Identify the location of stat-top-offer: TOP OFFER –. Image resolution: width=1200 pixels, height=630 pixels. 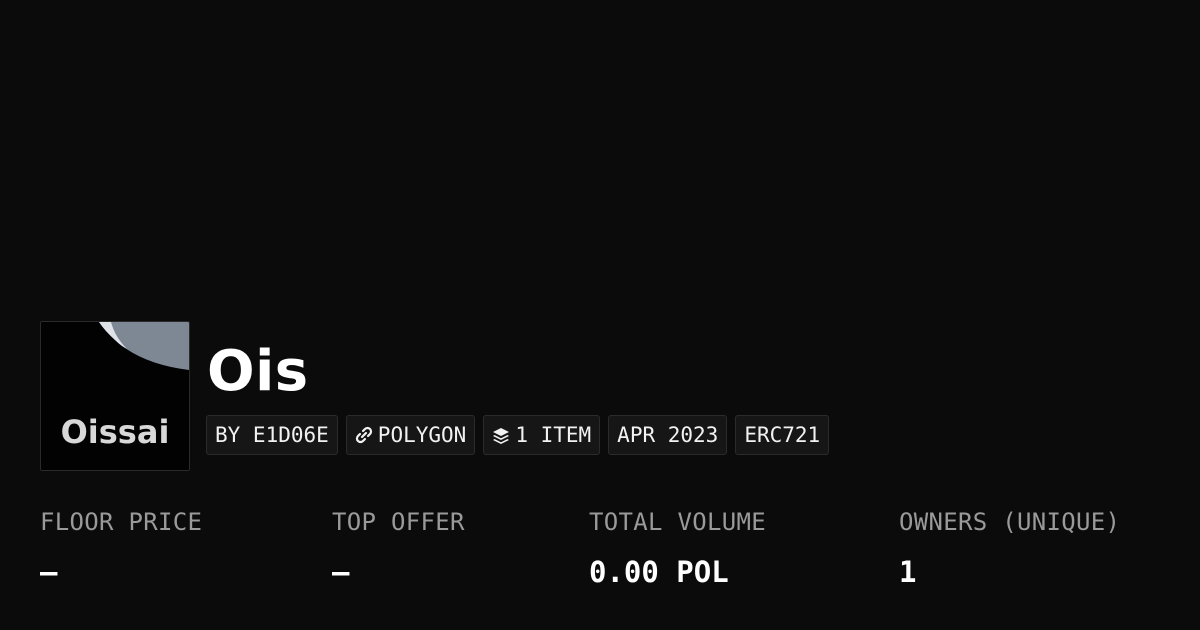
(398, 547).